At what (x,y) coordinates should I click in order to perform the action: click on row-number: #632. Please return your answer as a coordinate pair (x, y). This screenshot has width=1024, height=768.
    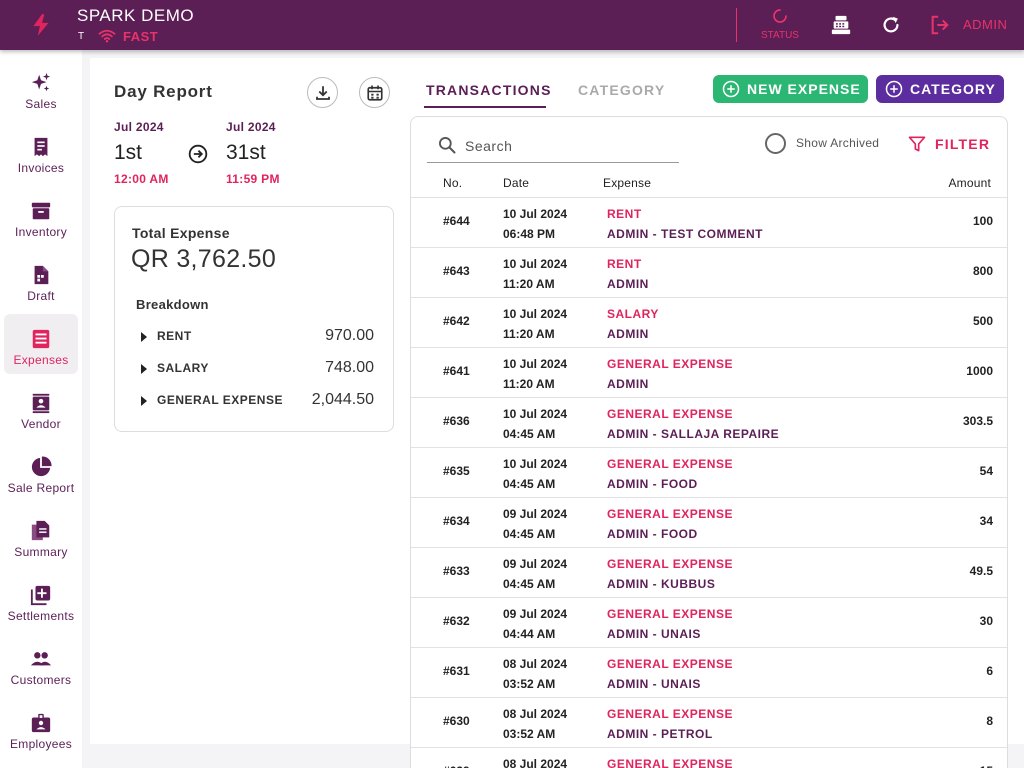
    Looking at the image, I should click on (456, 621).